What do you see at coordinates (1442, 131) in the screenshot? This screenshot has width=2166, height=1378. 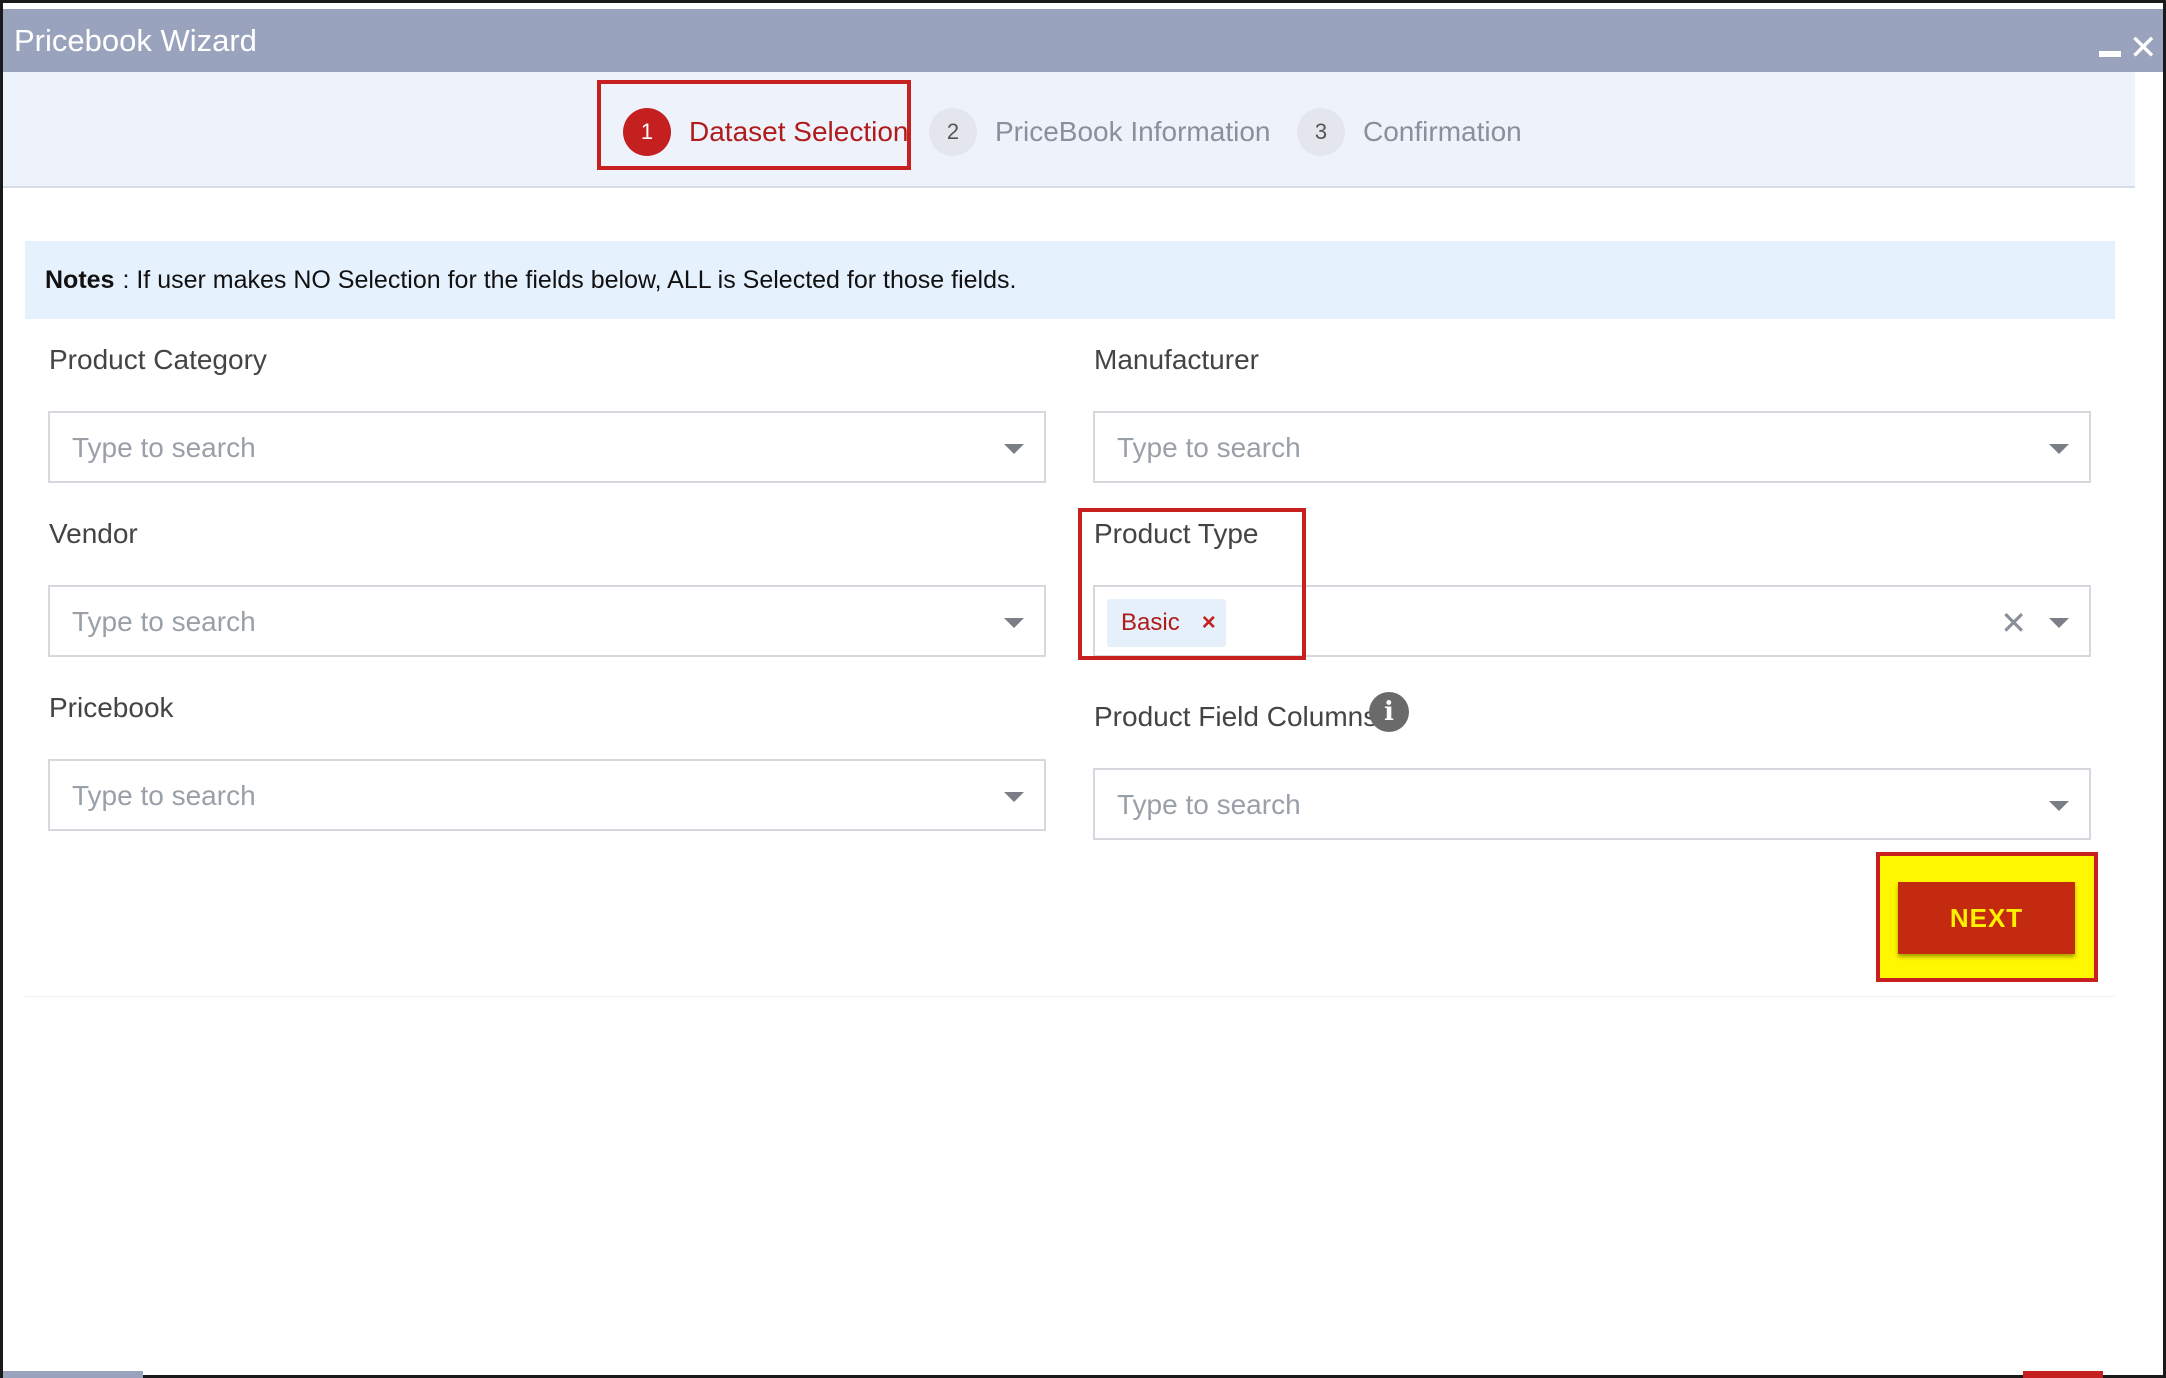 I see `step-label: Confirmation` at bounding box center [1442, 131].